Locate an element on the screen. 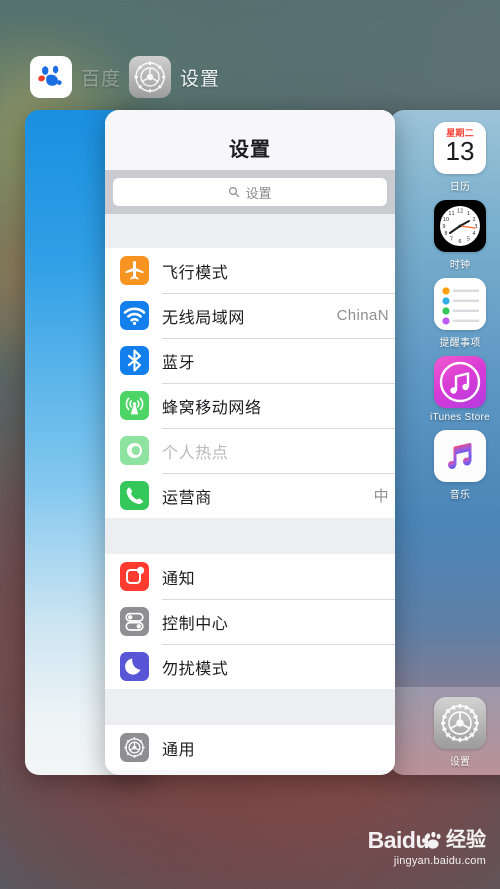 The height and width of the screenshot is (889, 500). clock-icon: 12 1 2 345 678 9 10 11 is located at coordinates (460, 226).